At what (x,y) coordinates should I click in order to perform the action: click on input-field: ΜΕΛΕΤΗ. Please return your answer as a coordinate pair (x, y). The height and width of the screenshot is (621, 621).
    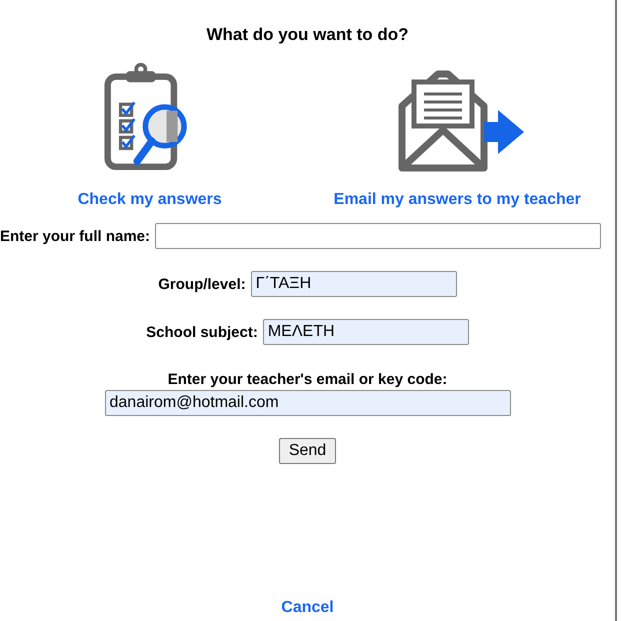
    Looking at the image, I should click on (365, 332).